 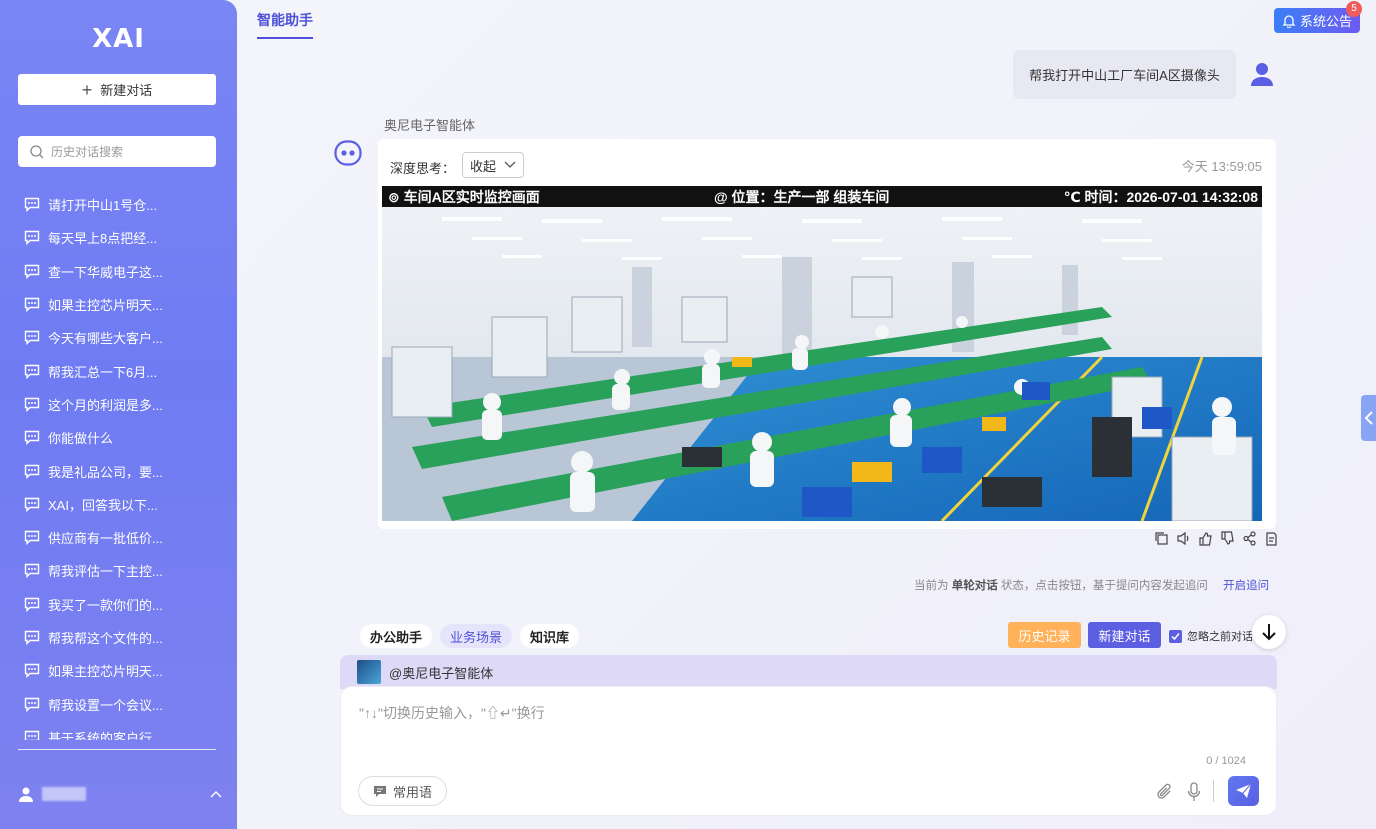 I want to click on user-profile, so click(x=120, y=794).